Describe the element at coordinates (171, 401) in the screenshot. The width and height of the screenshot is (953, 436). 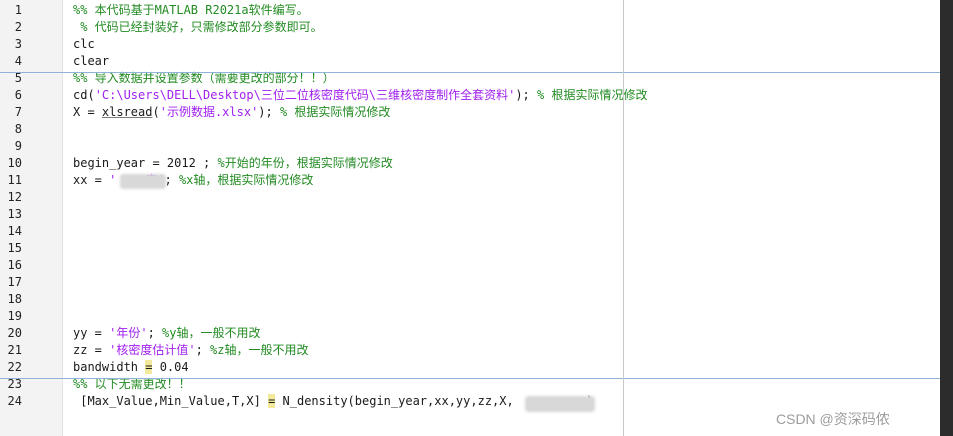
I see `code-token: [Max_Value,Min_Value,T,X]` at that location.